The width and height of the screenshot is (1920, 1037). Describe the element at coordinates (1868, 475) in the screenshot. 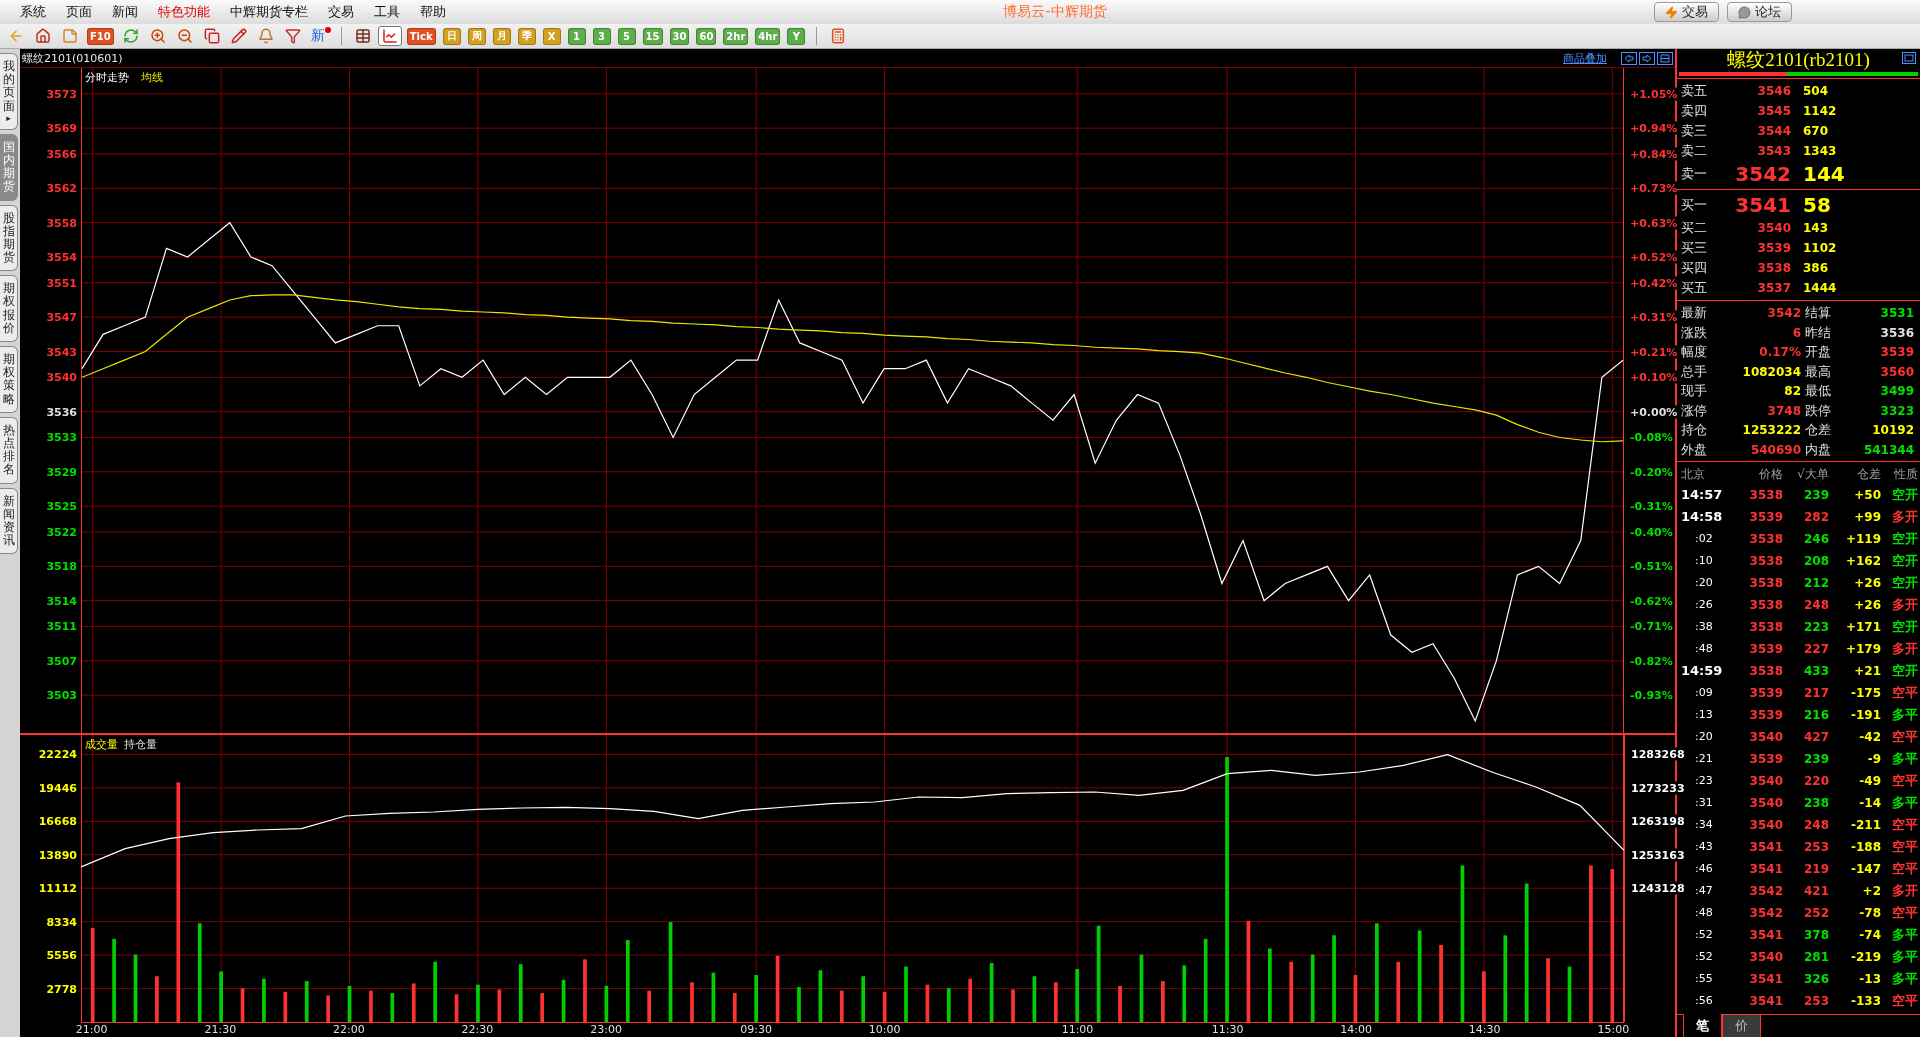

I see `column-header: 仓差` at that location.